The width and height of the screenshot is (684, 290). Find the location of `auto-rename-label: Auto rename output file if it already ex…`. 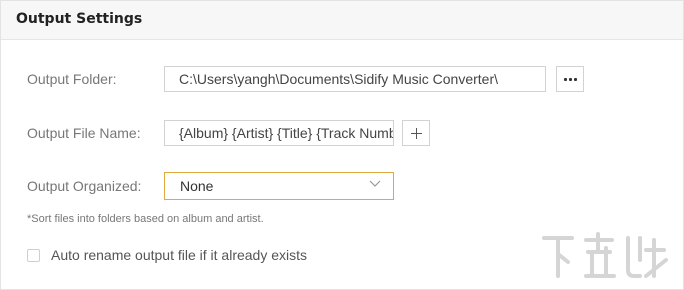

auto-rename-label: Auto rename output file if it already ex… is located at coordinates (179, 255).